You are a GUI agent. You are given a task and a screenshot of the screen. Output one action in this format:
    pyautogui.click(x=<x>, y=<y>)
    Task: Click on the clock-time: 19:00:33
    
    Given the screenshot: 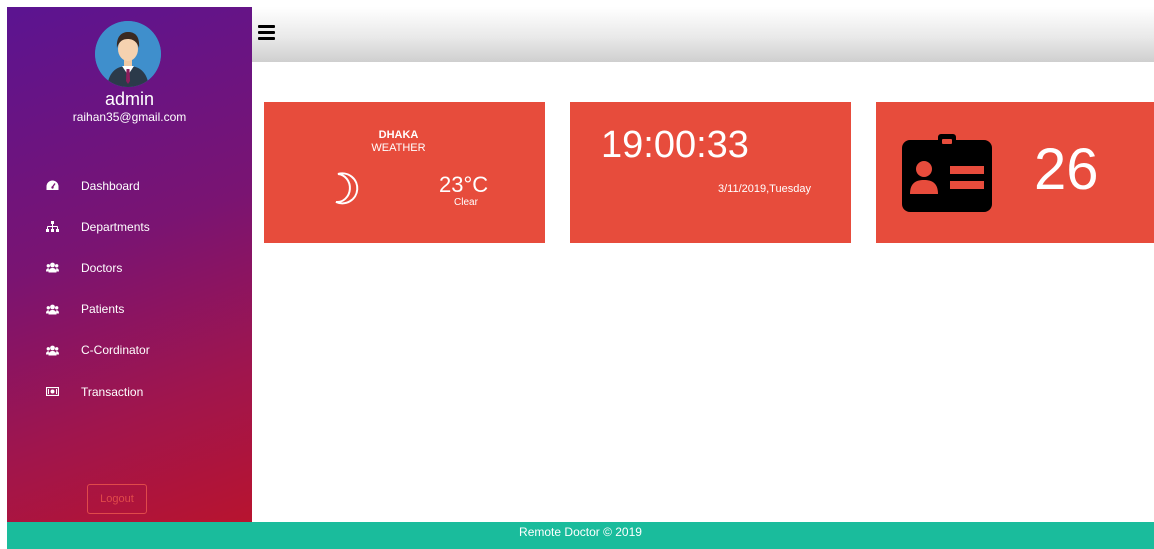 What is the action you would take?
    pyautogui.click(x=675, y=145)
    